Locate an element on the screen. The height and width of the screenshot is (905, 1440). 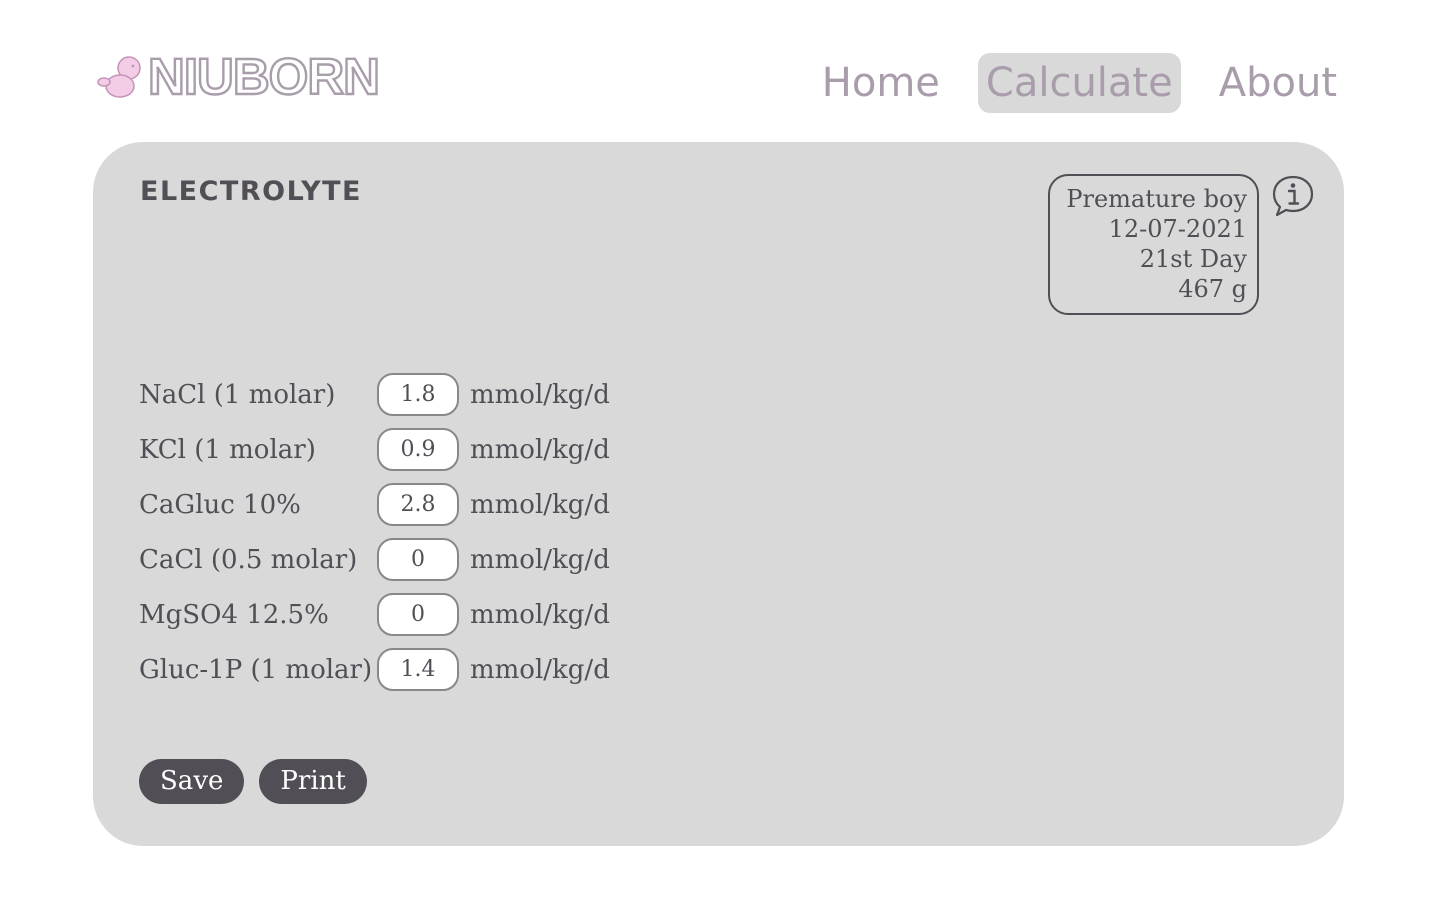
info-speech-bubble-icon is located at coordinates (1293, 196).